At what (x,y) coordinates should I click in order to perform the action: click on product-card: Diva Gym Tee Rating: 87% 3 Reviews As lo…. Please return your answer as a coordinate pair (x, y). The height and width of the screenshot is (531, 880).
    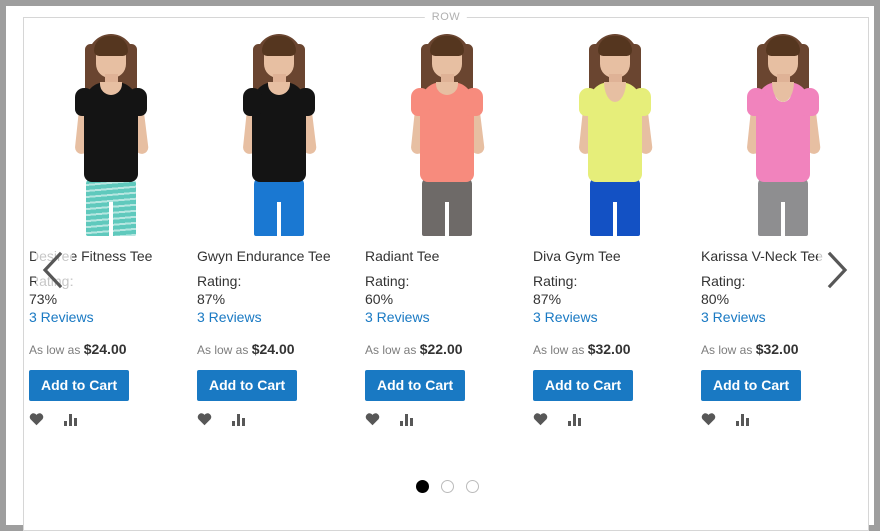
    Looking at the image, I should click on (615, 226).